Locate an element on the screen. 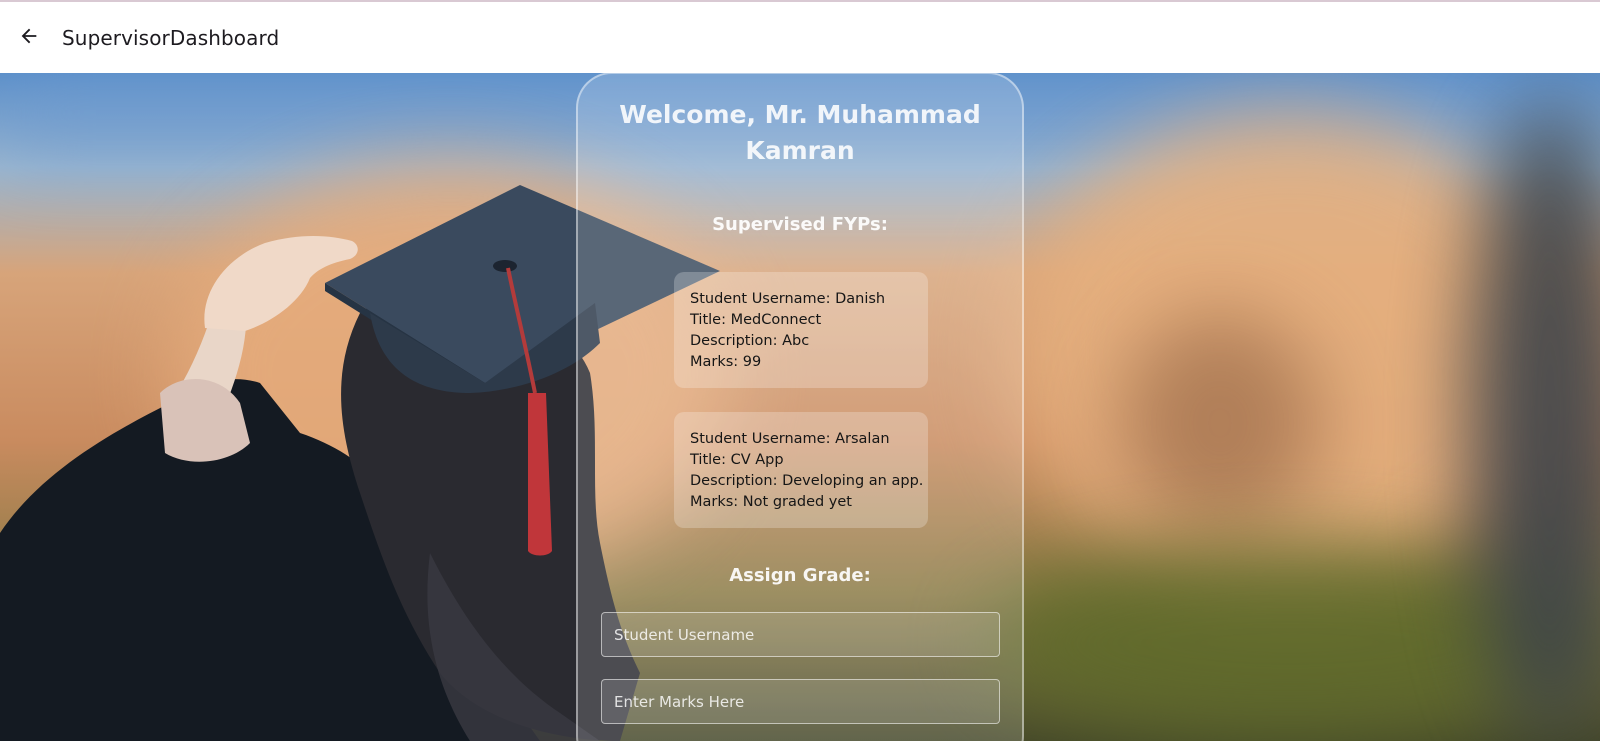 This screenshot has height=741, width=1600. fyp-description: Description: Abc is located at coordinates (750, 341).